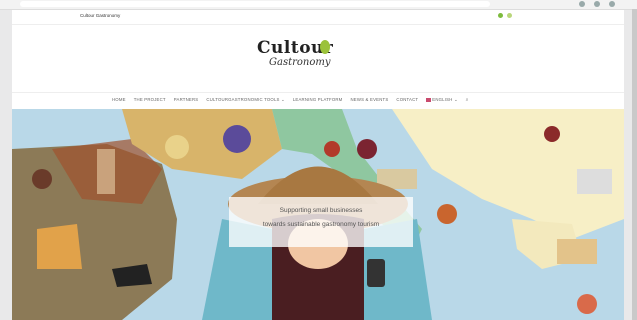  I want to click on hero-line-1: Supporting small businesses, so click(321, 210).